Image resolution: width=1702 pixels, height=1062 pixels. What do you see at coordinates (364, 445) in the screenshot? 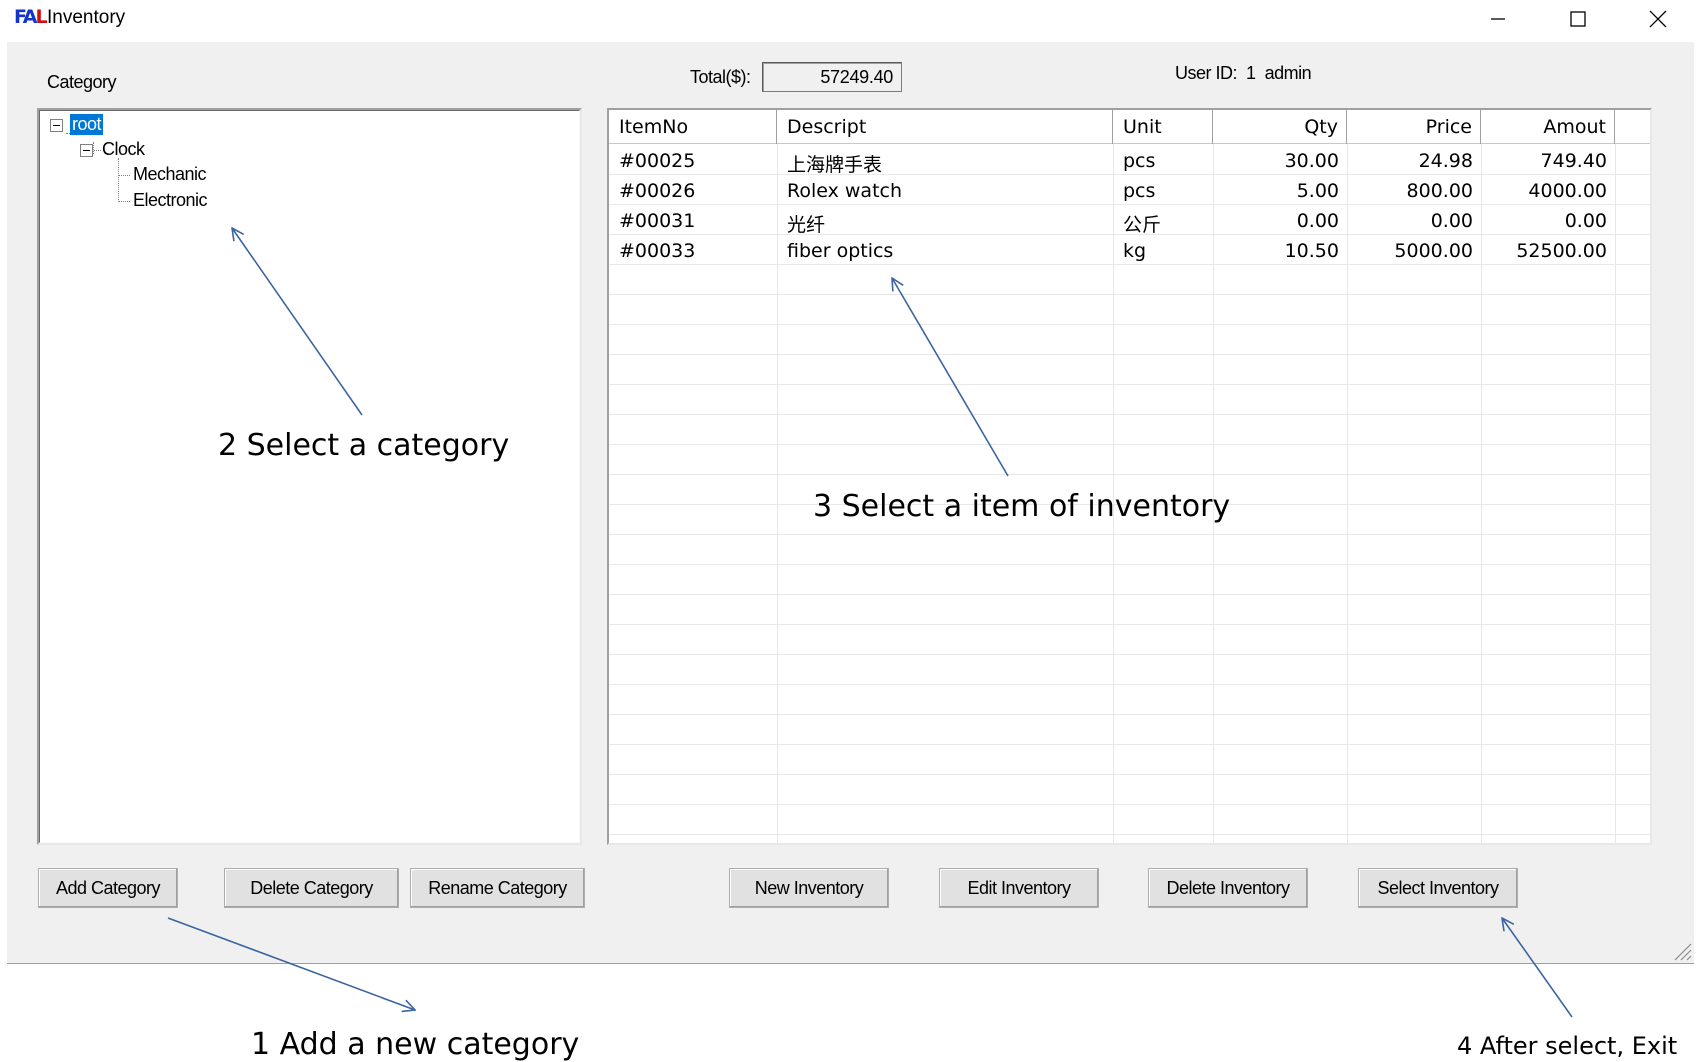
I see `annotation-step-2: 2 Select a category` at bounding box center [364, 445].